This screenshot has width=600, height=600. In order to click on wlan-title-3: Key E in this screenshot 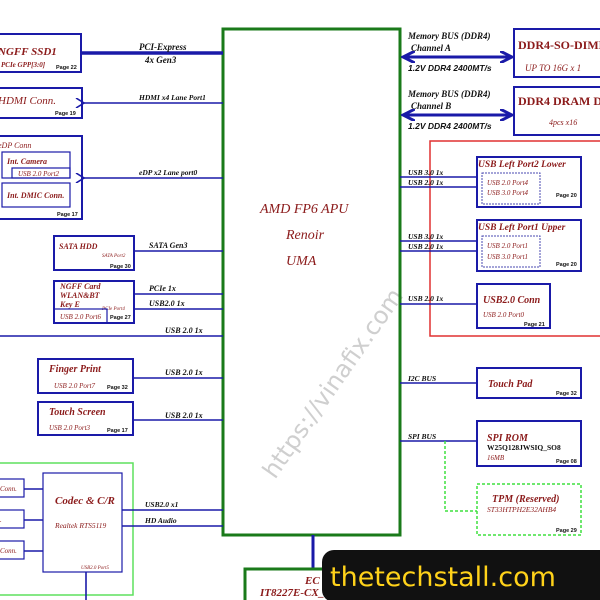, I will do `click(69, 304)`.